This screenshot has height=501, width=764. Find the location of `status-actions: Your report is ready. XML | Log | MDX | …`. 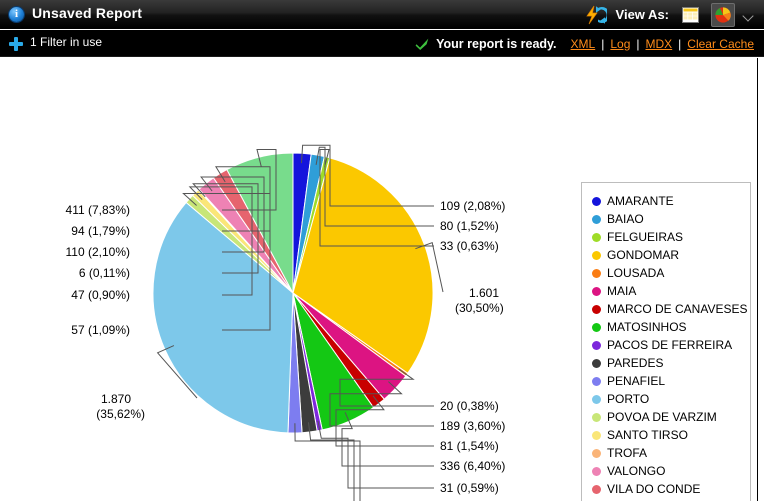

status-actions: Your report is ready. XML | Log | MDX | … is located at coordinates (584, 43).